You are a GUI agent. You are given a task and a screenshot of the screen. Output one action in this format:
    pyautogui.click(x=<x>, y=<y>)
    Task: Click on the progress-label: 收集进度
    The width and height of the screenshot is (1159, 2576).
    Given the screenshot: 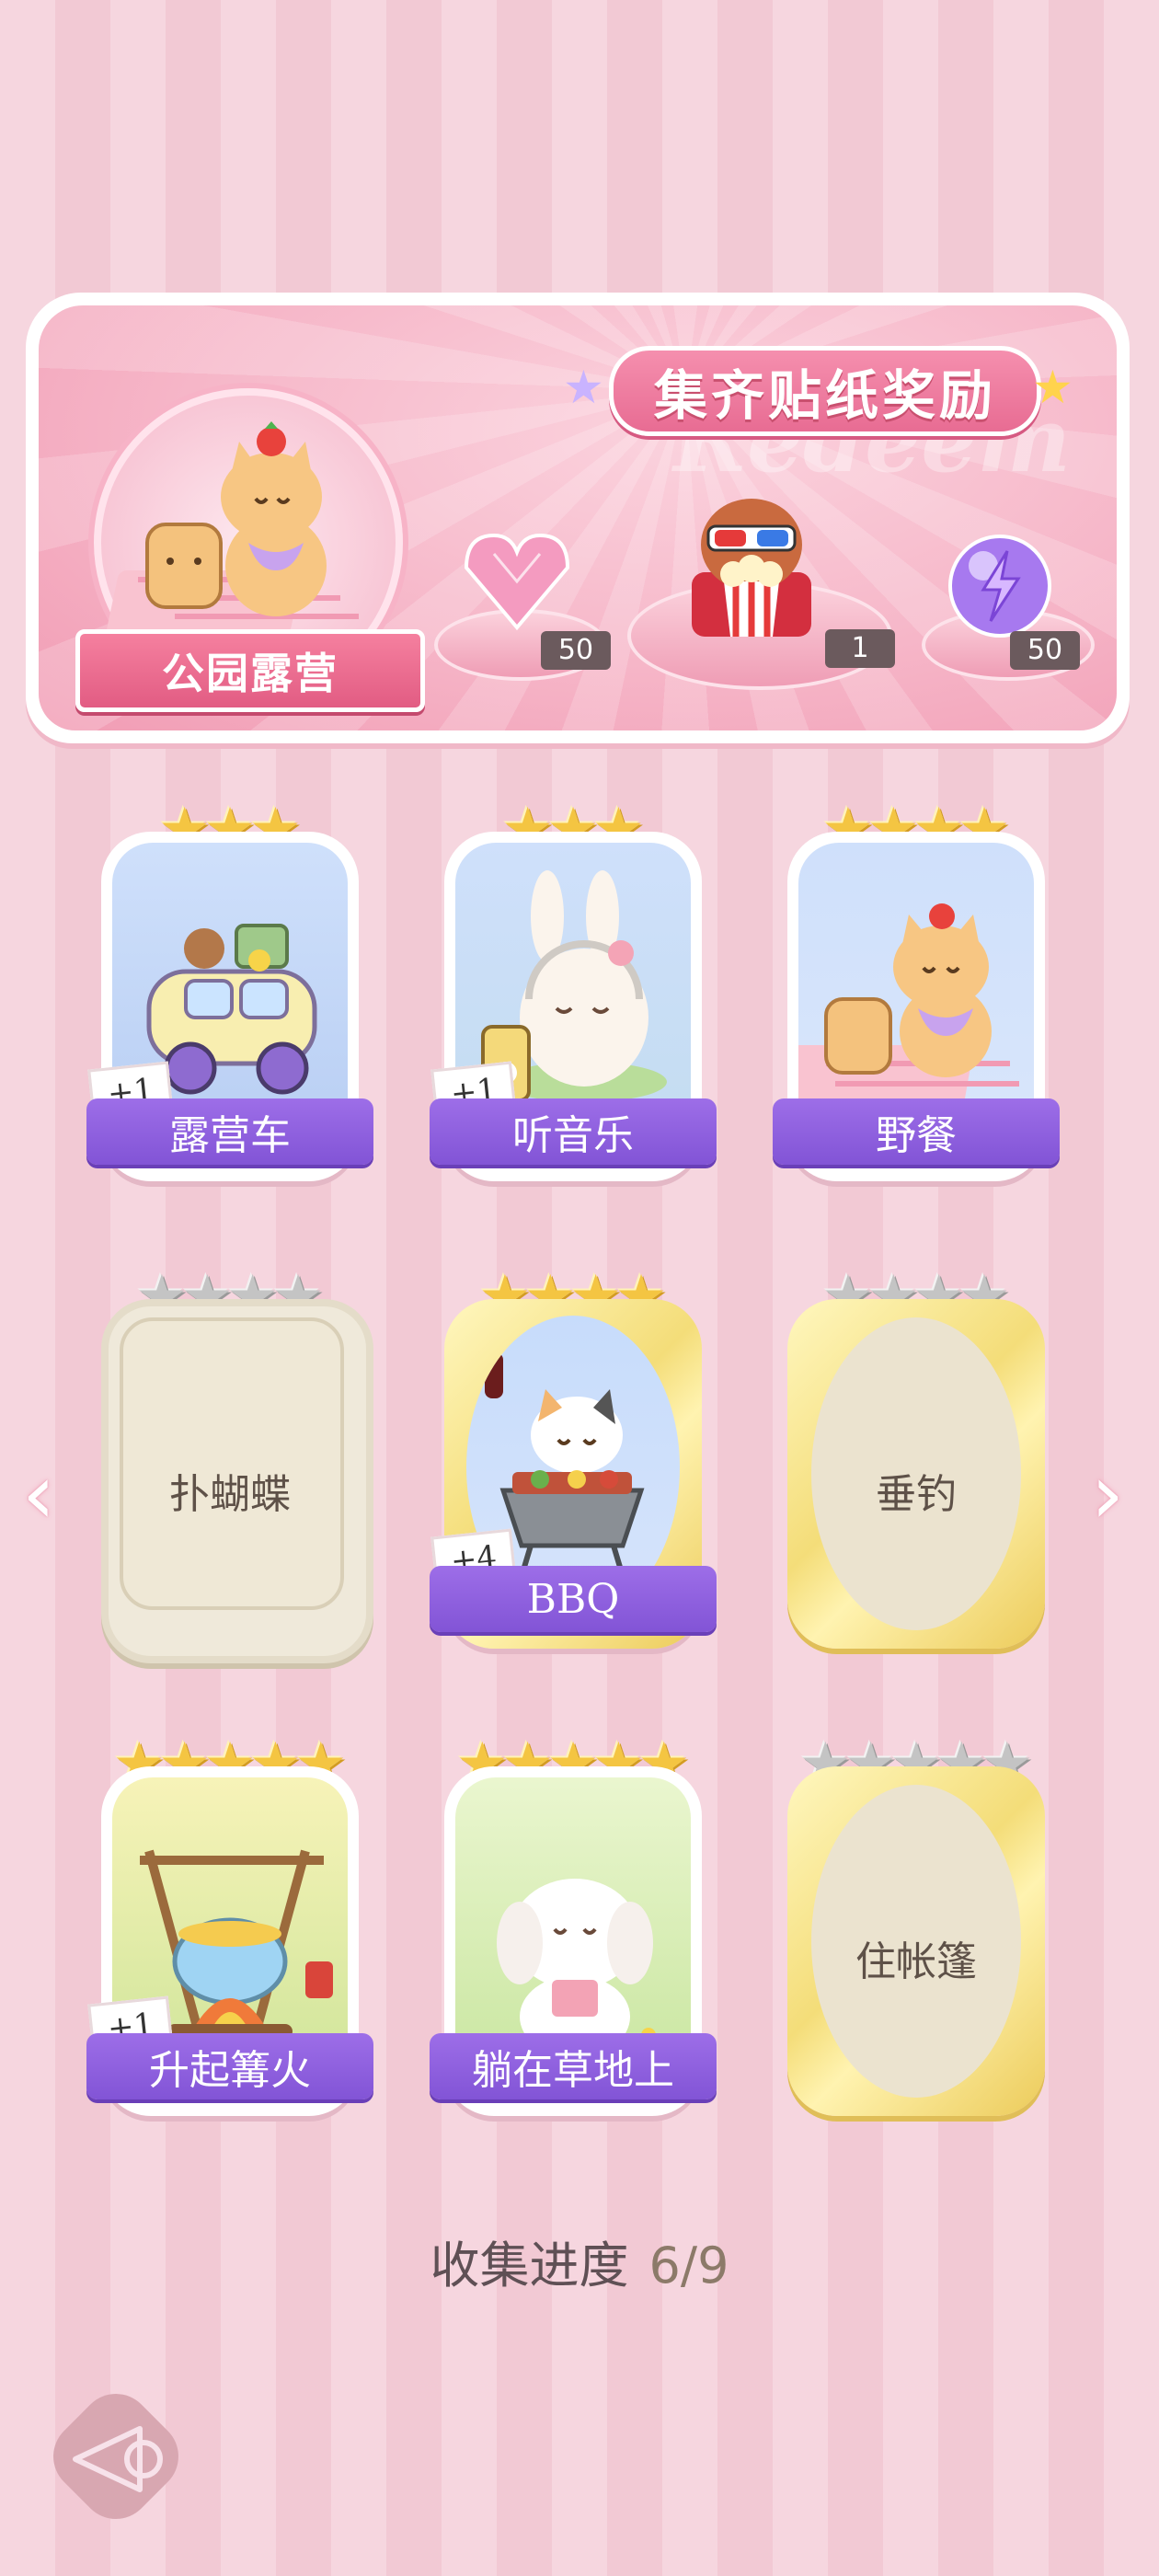 What is the action you would take?
    pyautogui.click(x=529, y=2265)
    